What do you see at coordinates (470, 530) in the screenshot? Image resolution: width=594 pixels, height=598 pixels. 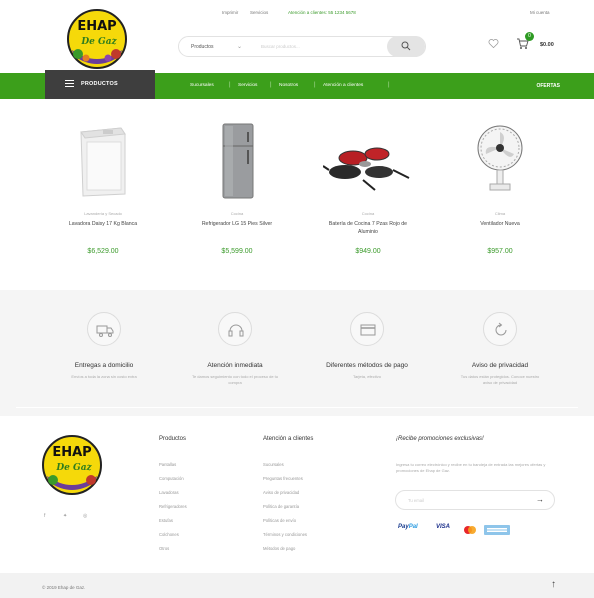 I see `mastercard-logo` at bounding box center [470, 530].